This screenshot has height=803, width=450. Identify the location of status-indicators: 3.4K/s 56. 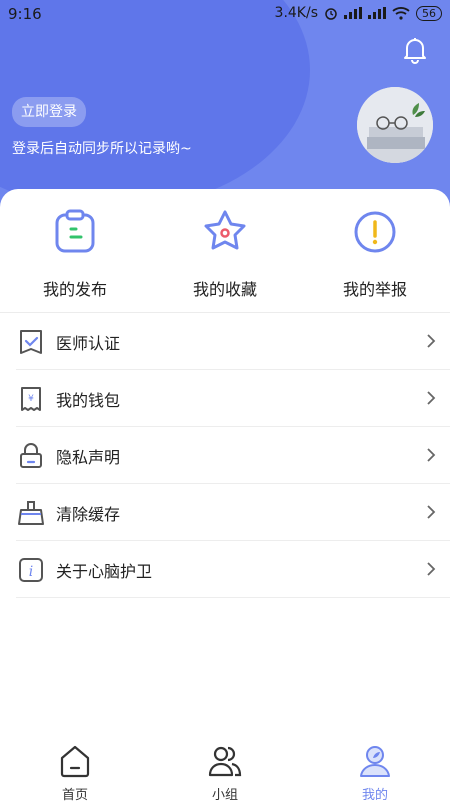
(358, 13).